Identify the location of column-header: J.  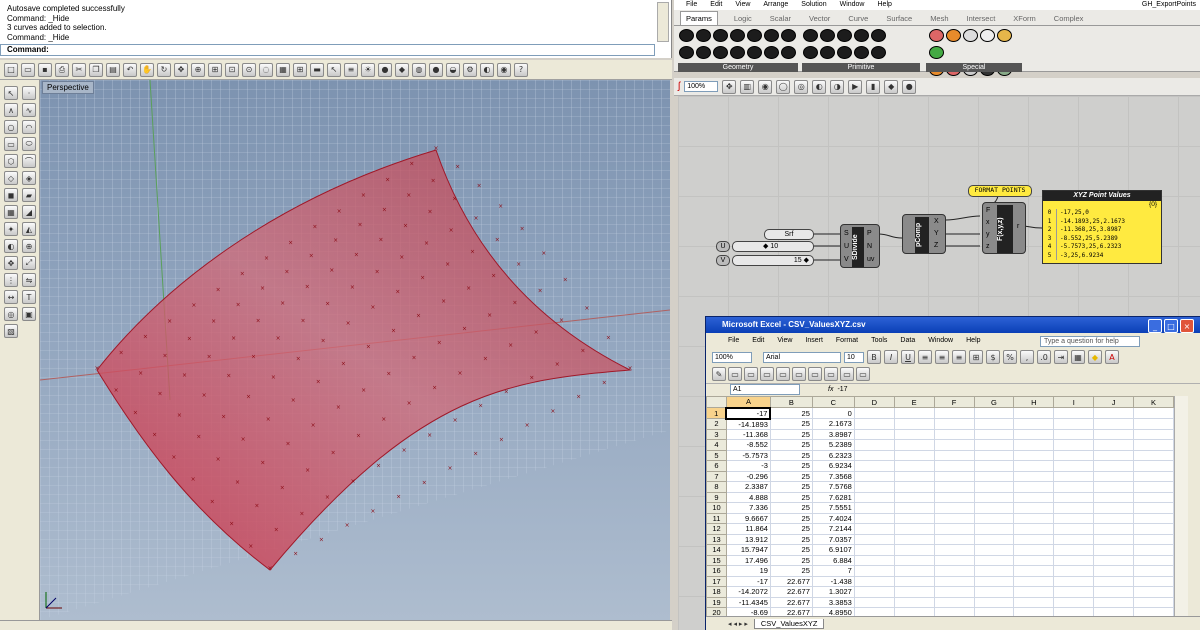
(1114, 402).